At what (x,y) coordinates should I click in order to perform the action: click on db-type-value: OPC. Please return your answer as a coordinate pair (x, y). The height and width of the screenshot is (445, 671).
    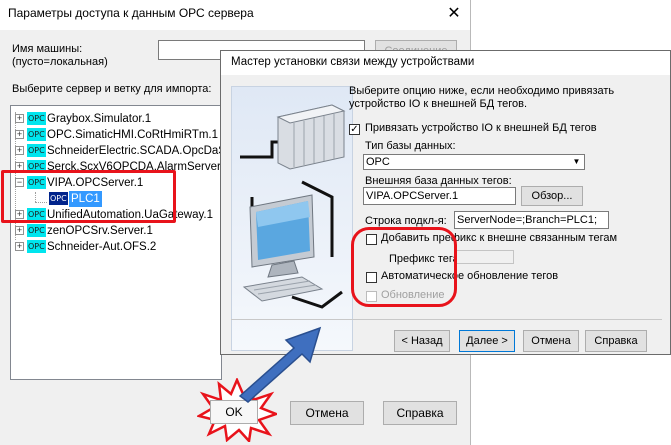
    Looking at the image, I should click on (378, 162).